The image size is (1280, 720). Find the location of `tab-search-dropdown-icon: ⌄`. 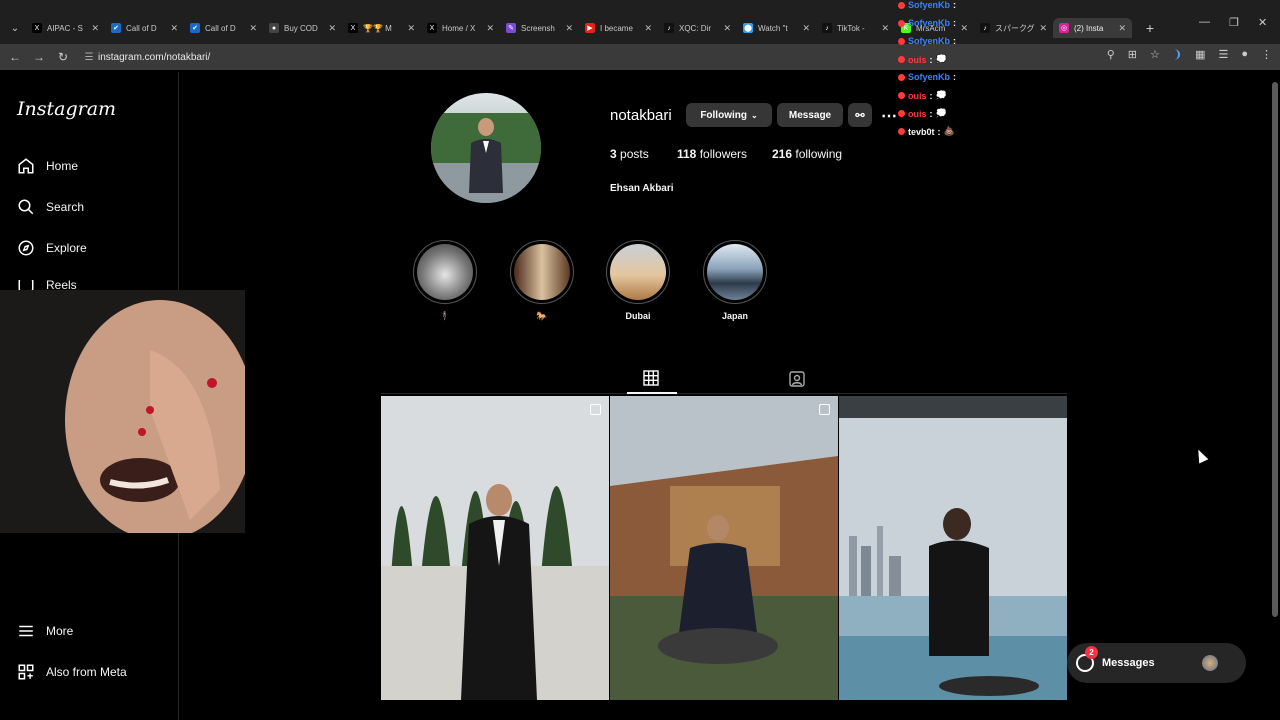

tab-search-dropdown-icon: ⌄ is located at coordinates (15, 28).